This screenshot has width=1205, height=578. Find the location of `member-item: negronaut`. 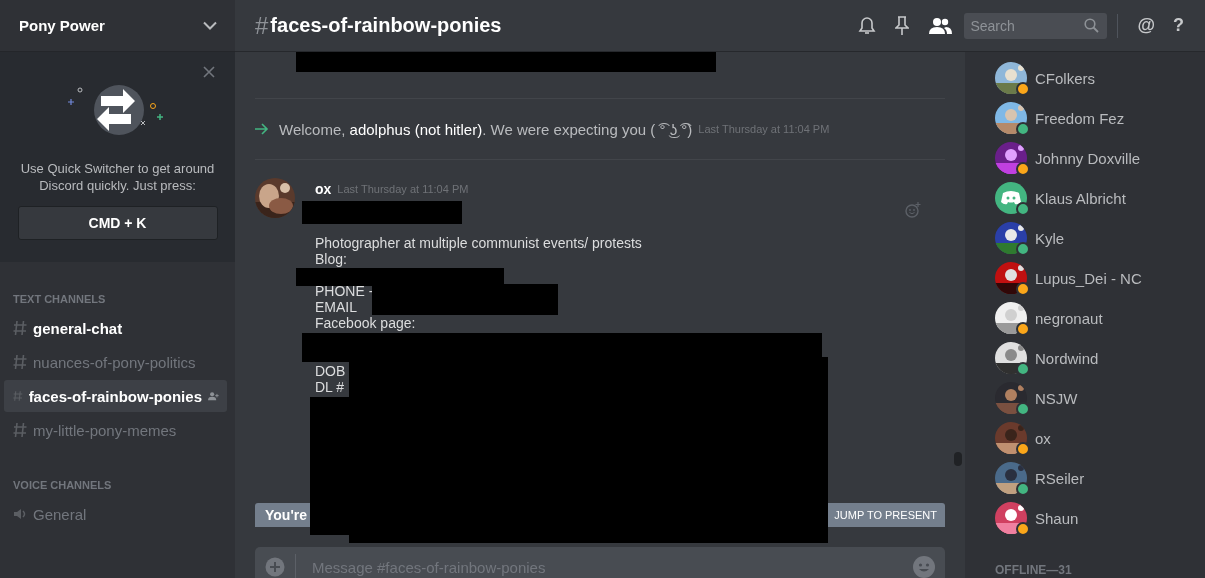

member-item: negronaut is located at coordinates (1100, 318).